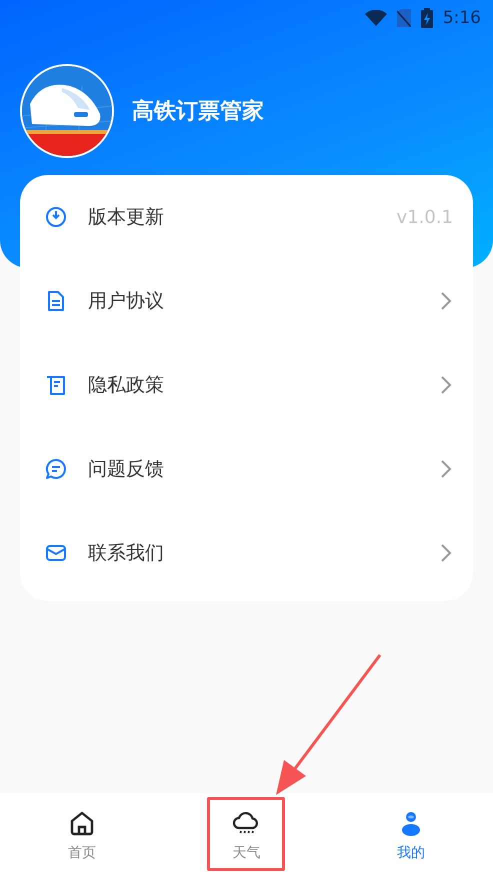  I want to click on menu-label: 版本更新, so click(126, 217).